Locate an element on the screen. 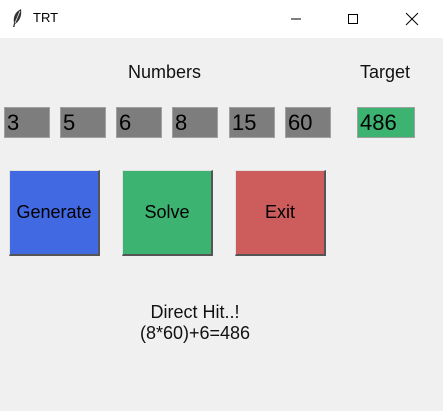 The width and height of the screenshot is (443, 411). title-bar: TRT is located at coordinates (221, 19).